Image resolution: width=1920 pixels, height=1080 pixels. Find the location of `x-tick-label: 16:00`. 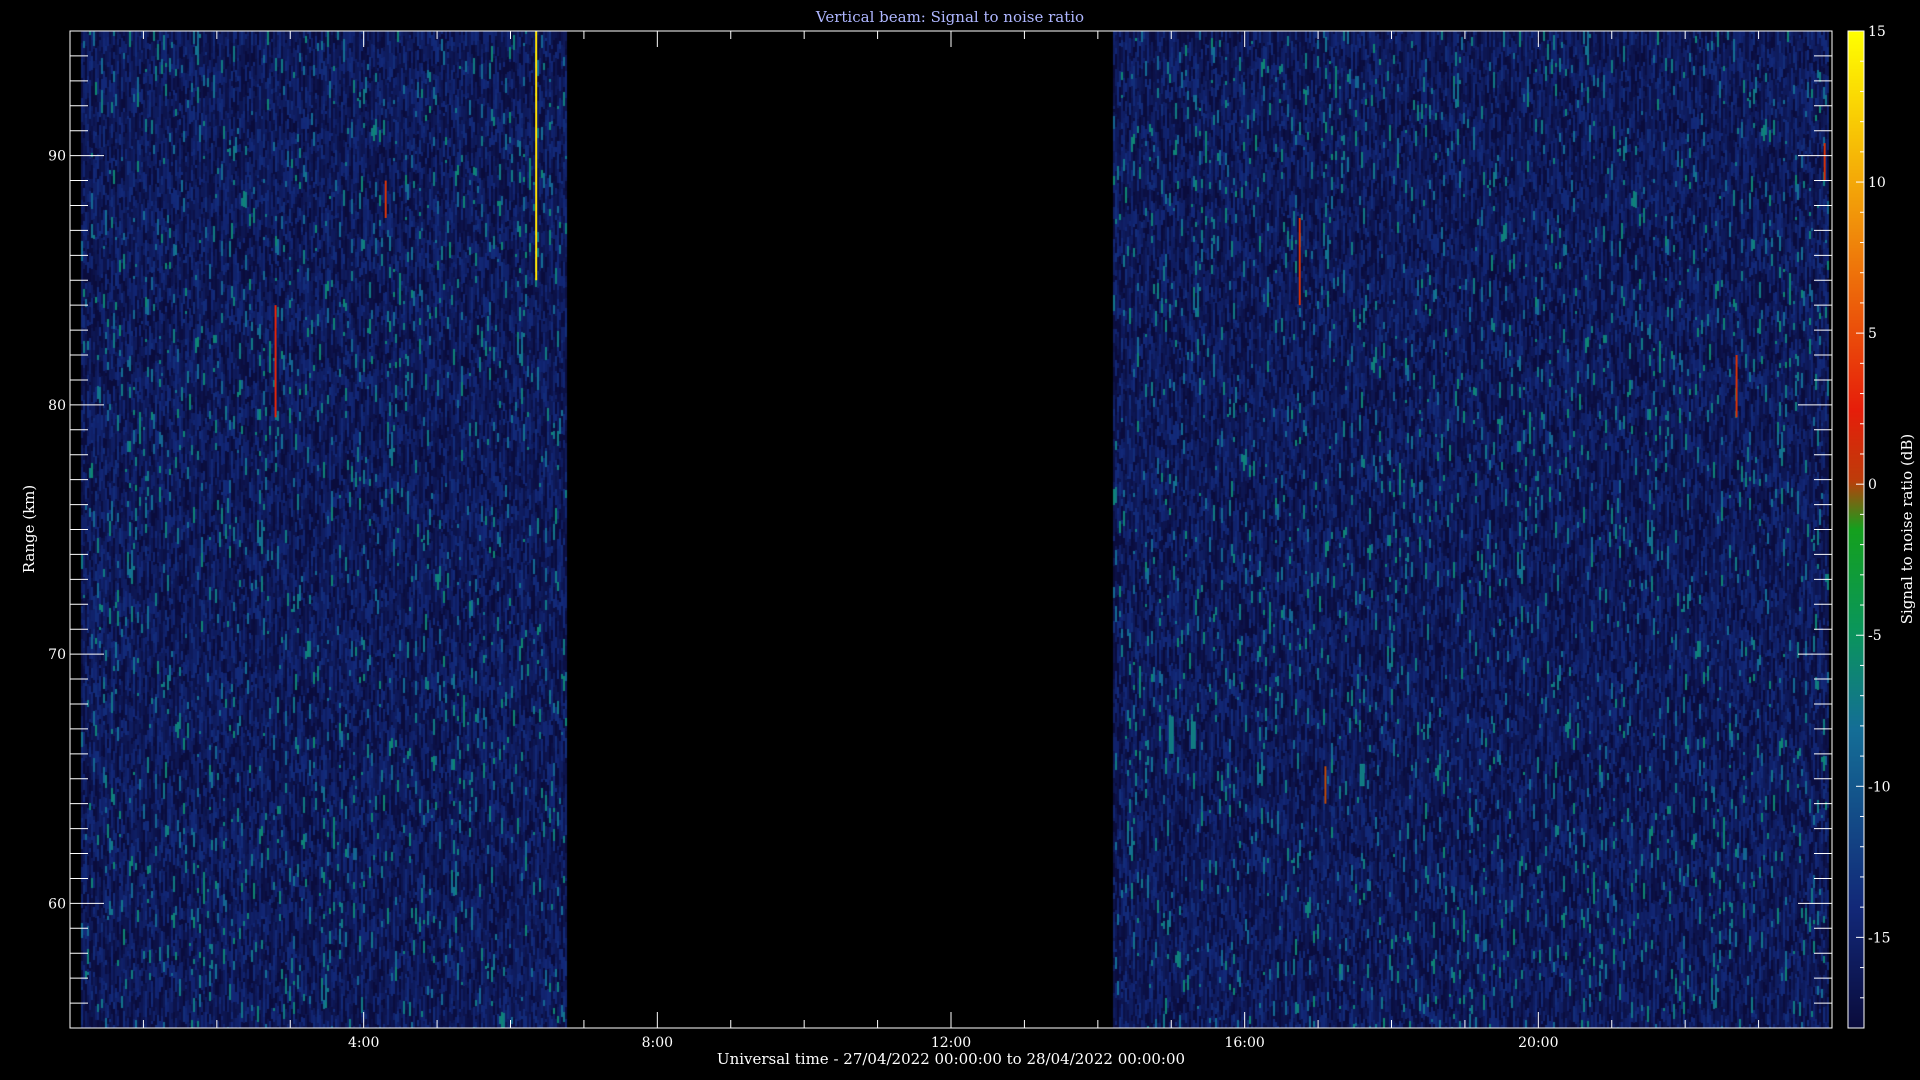

x-tick-label: 16:00 is located at coordinates (1244, 1043).